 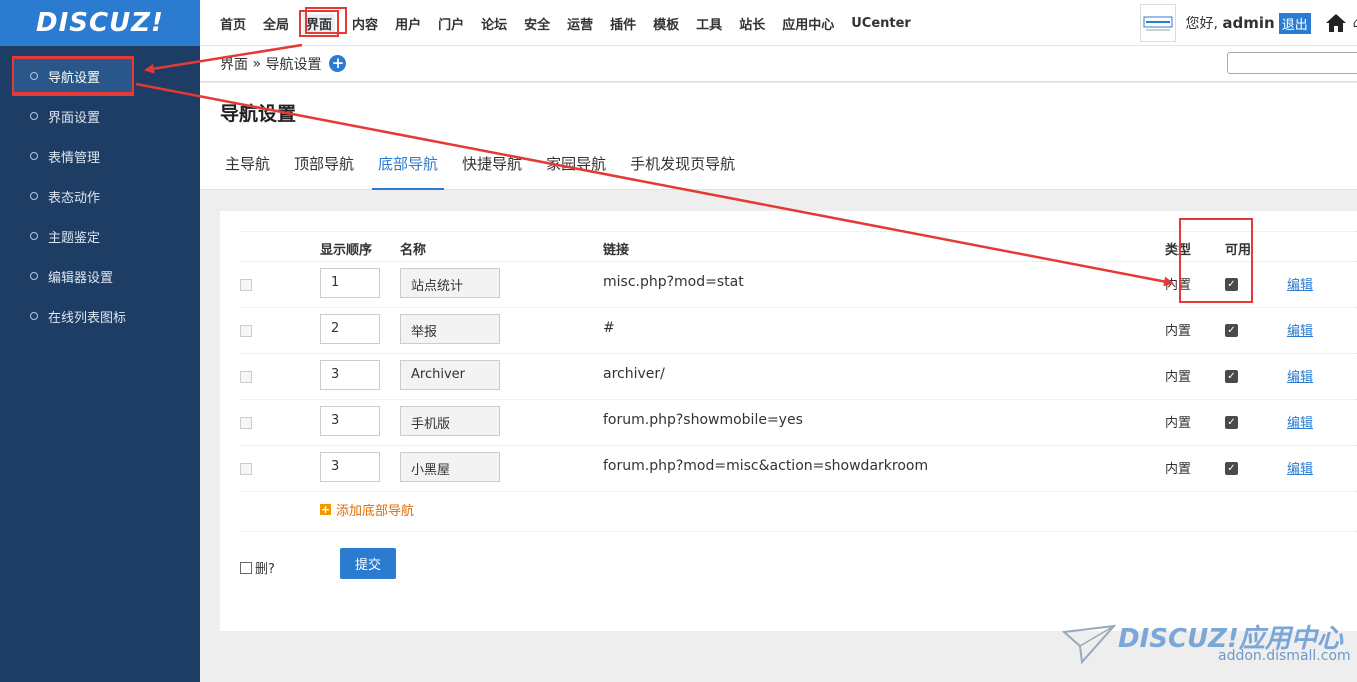 I want to click on topnav-item-operations: 运营, so click(x=580, y=23).